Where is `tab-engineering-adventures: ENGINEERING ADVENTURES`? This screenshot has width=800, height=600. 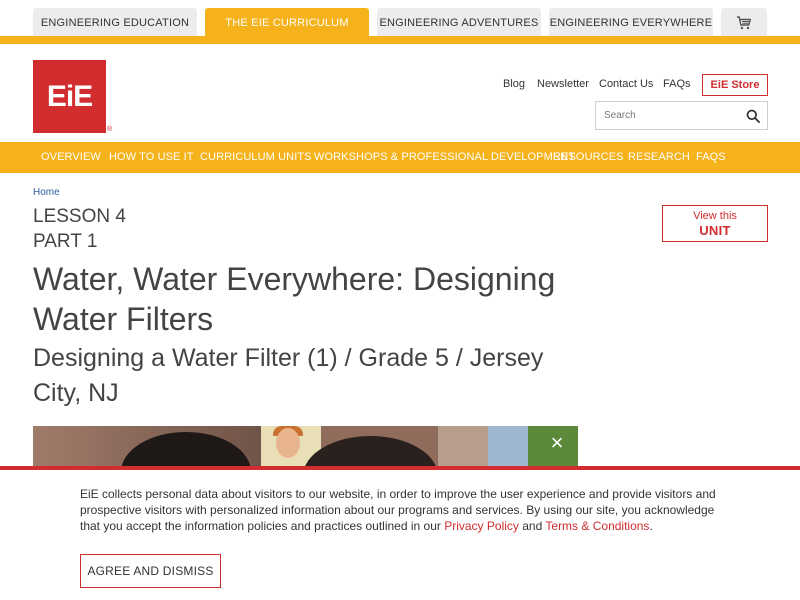
tab-engineering-adventures: ENGINEERING ADVENTURES is located at coordinates (459, 23).